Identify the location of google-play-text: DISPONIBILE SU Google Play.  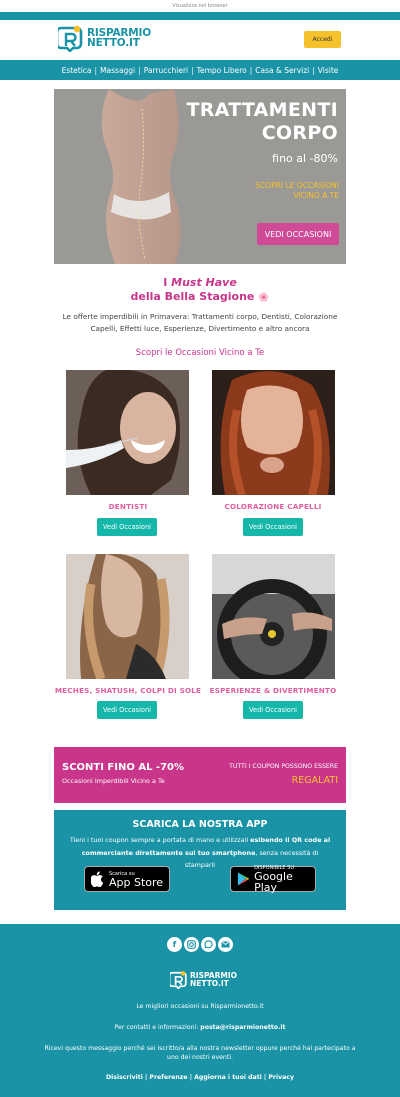
(284, 879).